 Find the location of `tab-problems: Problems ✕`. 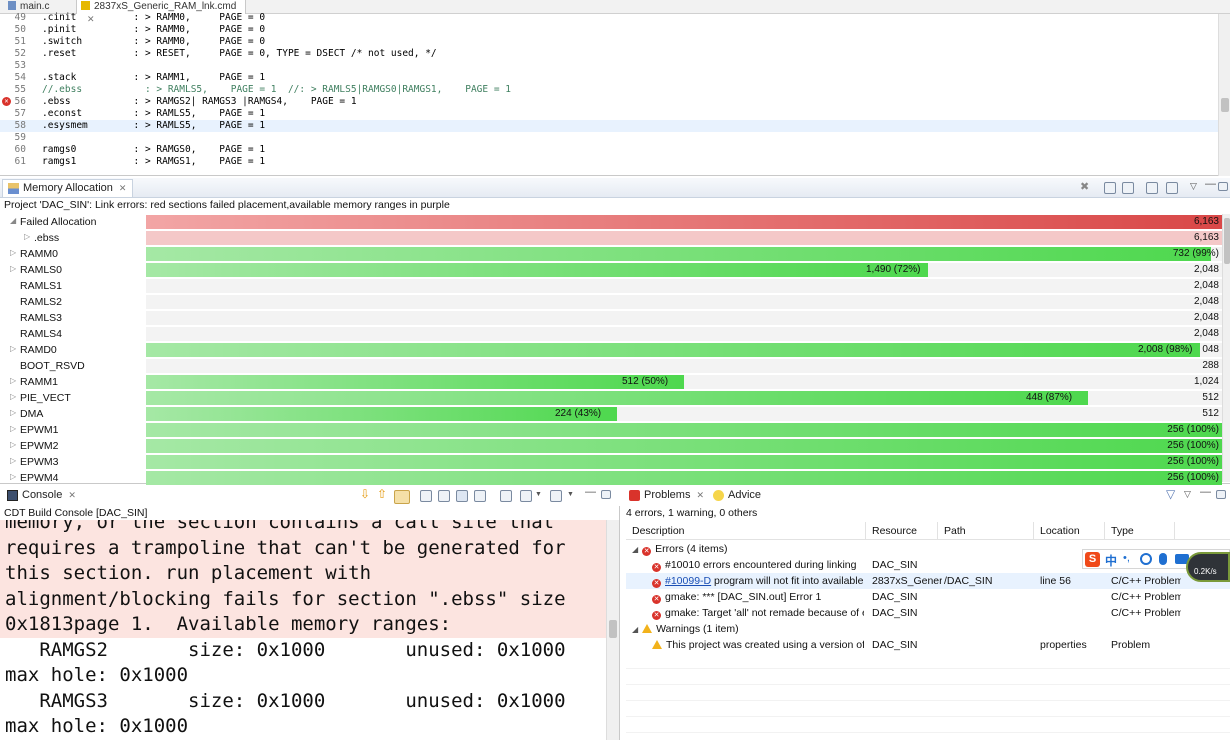

tab-problems: Problems ✕ is located at coordinates (667, 496).